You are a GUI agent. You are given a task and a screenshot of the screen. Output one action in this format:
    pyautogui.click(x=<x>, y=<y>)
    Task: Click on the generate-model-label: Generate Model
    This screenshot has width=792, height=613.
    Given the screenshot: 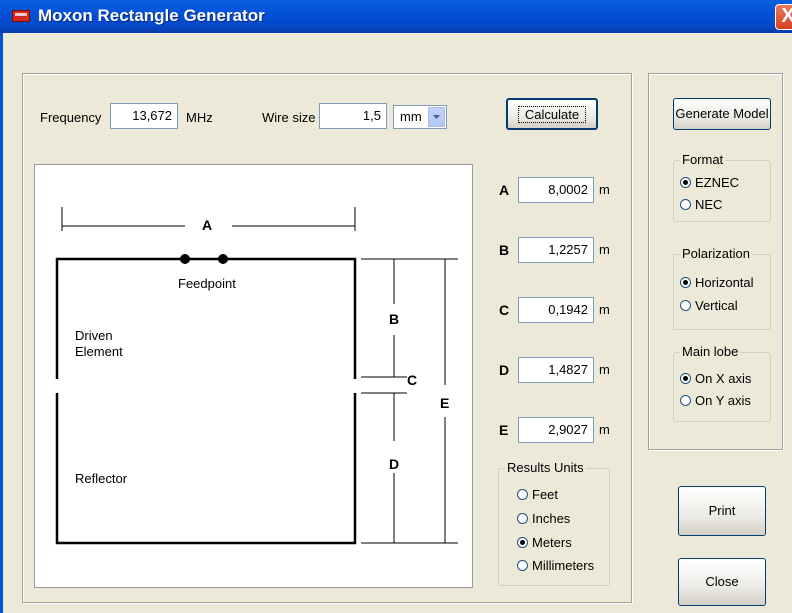 What is the action you would take?
    pyautogui.click(x=722, y=113)
    